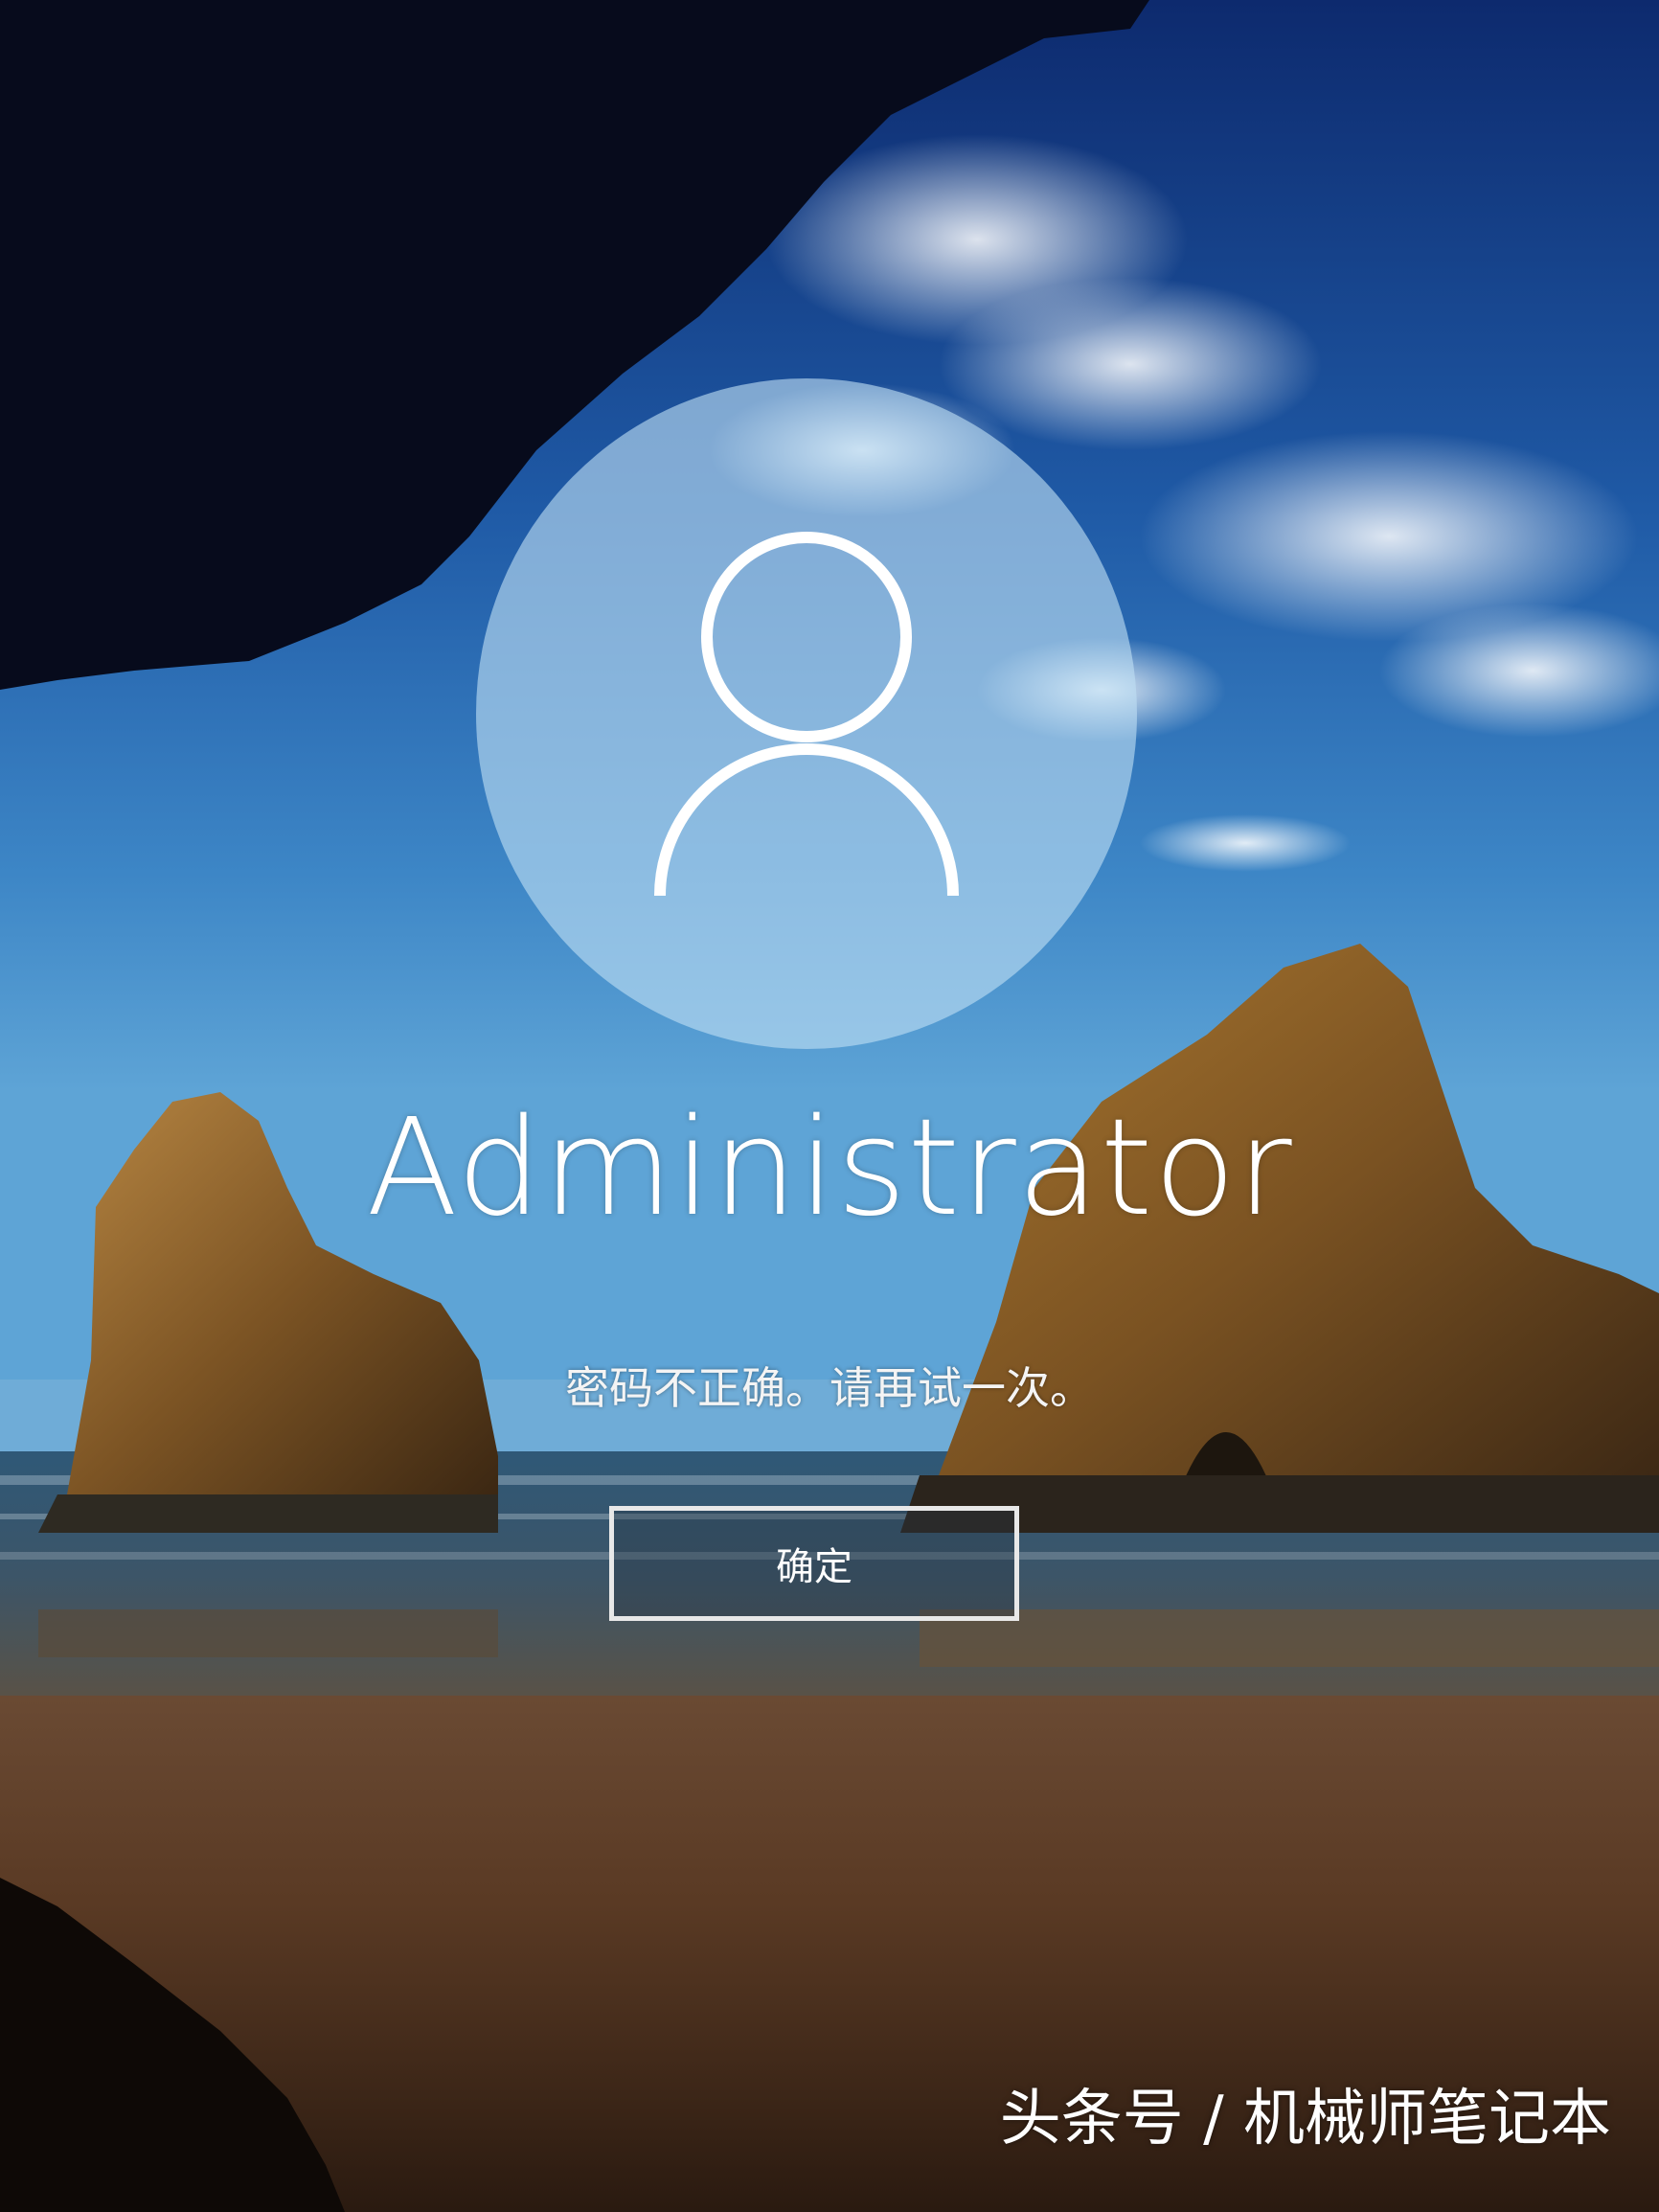  Describe the element at coordinates (1305, 2119) in the screenshot. I see `watermark-text: 头条号 / 机械师笔记本` at that location.